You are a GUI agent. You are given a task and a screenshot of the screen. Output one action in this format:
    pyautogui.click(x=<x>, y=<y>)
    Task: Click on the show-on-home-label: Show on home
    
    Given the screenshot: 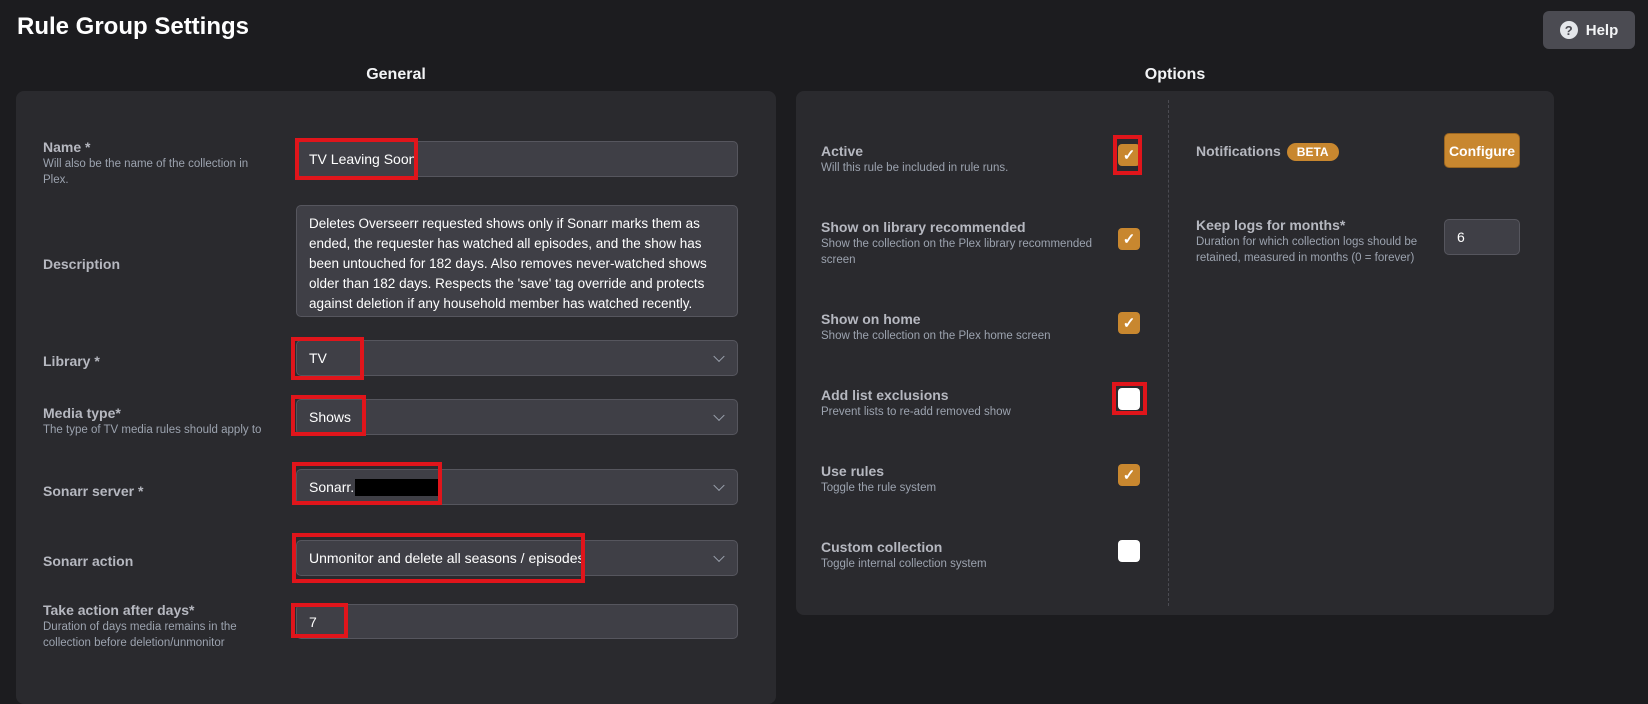 What is the action you would take?
    pyautogui.click(x=871, y=319)
    